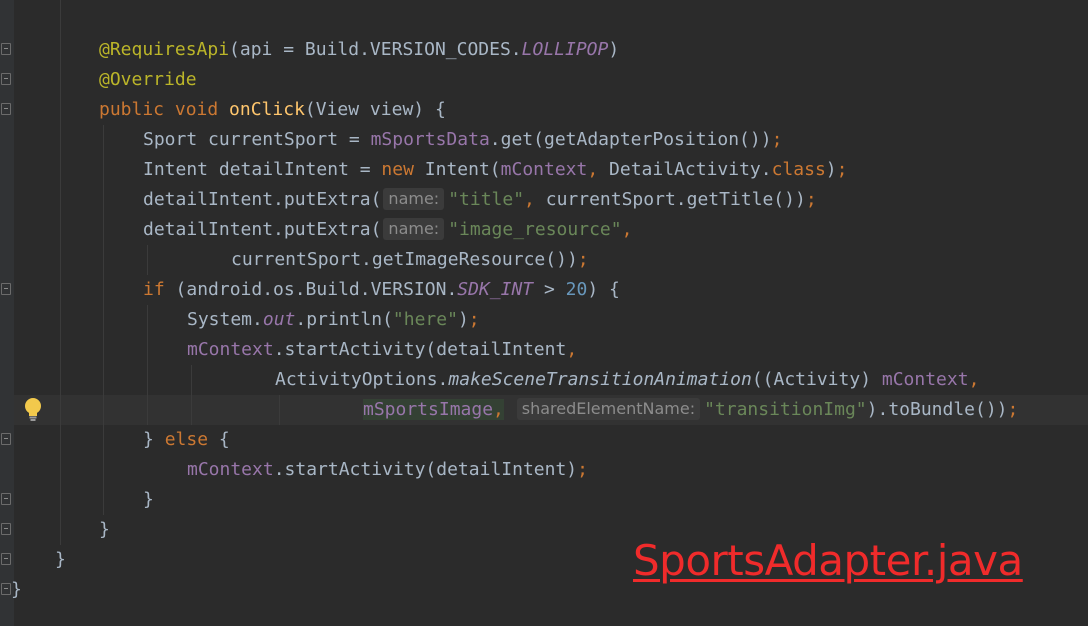 This screenshot has height=626, width=1088. Describe the element at coordinates (191, 439) in the screenshot. I see `code-token: else` at that location.